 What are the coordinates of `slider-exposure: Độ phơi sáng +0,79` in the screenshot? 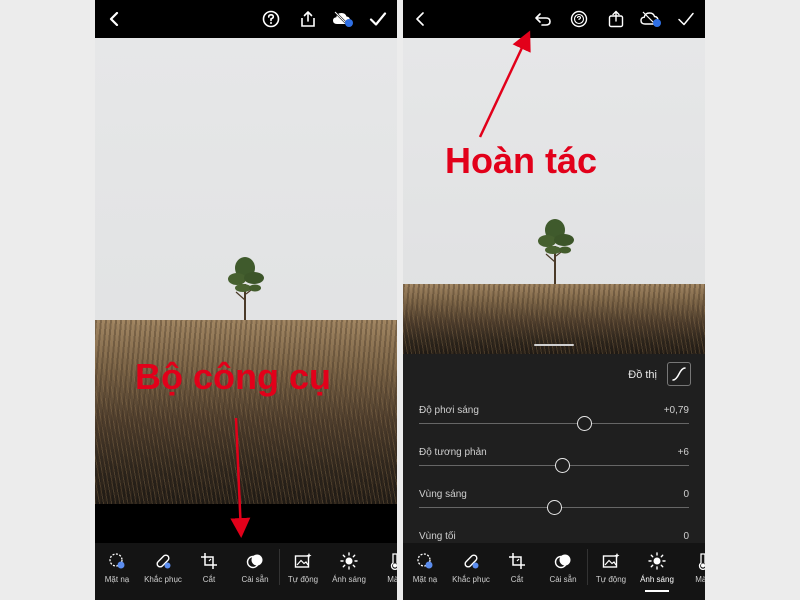 It's located at (554, 422).